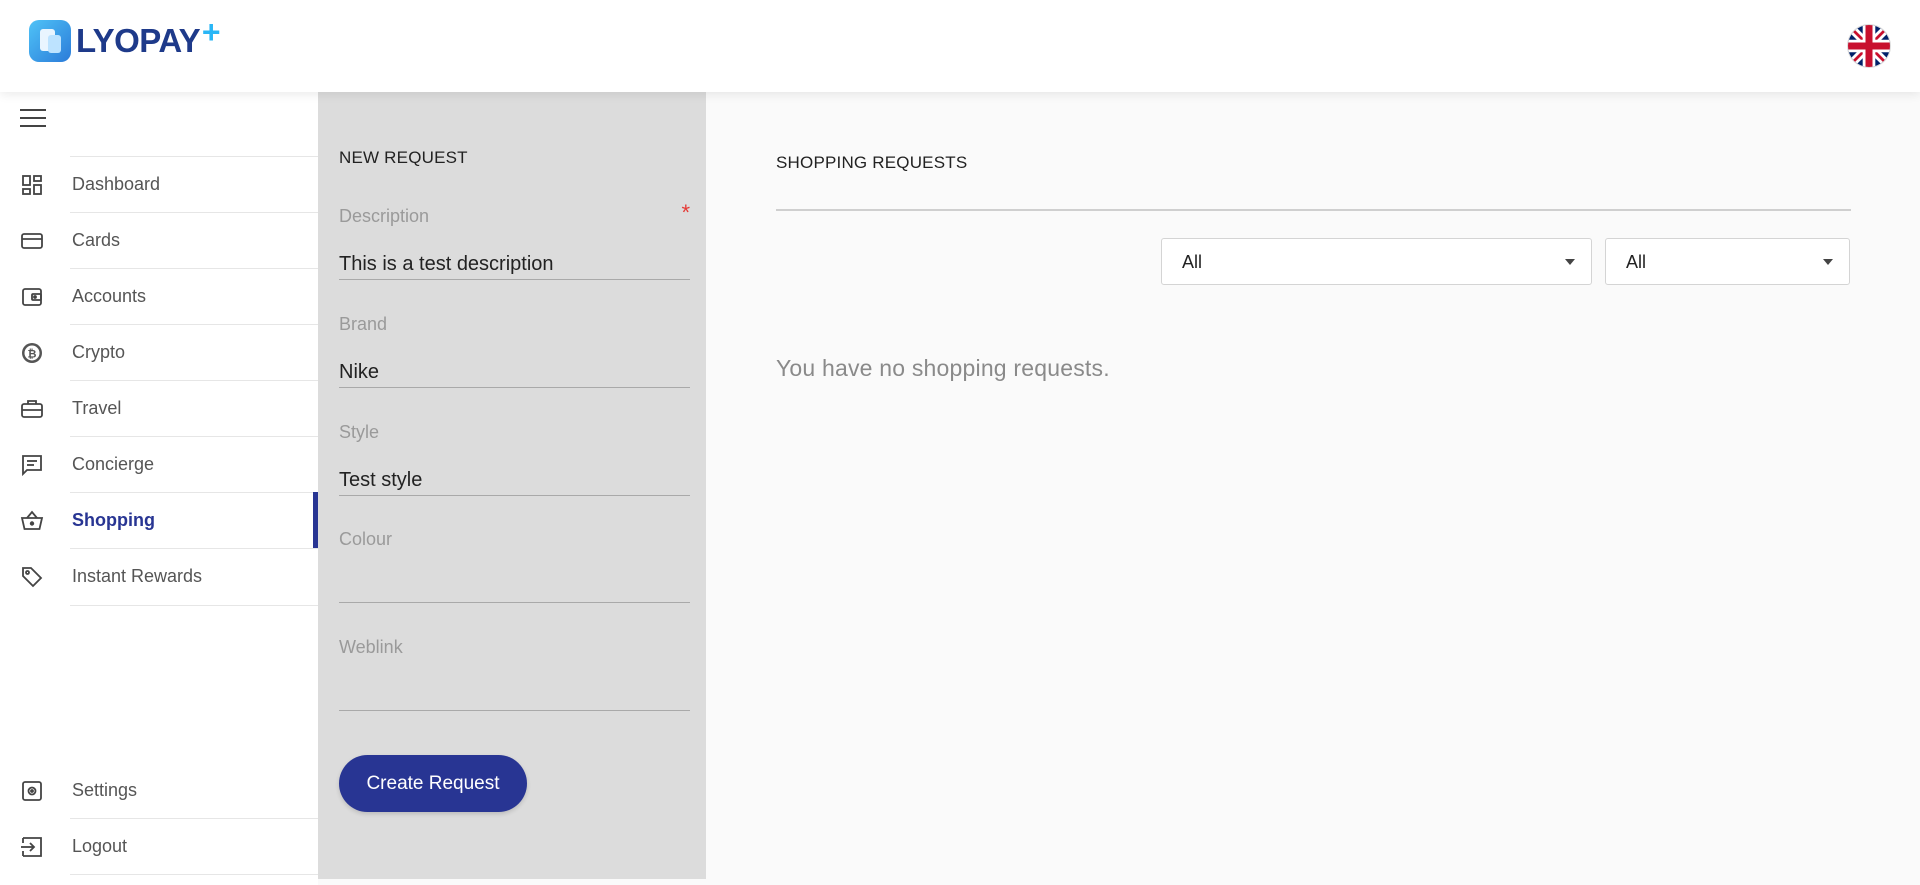 Image resolution: width=1920 pixels, height=885 pixels. Describe the element at coordinates (685, 212) in the screenshot. I see `required-marker: *` at that location.